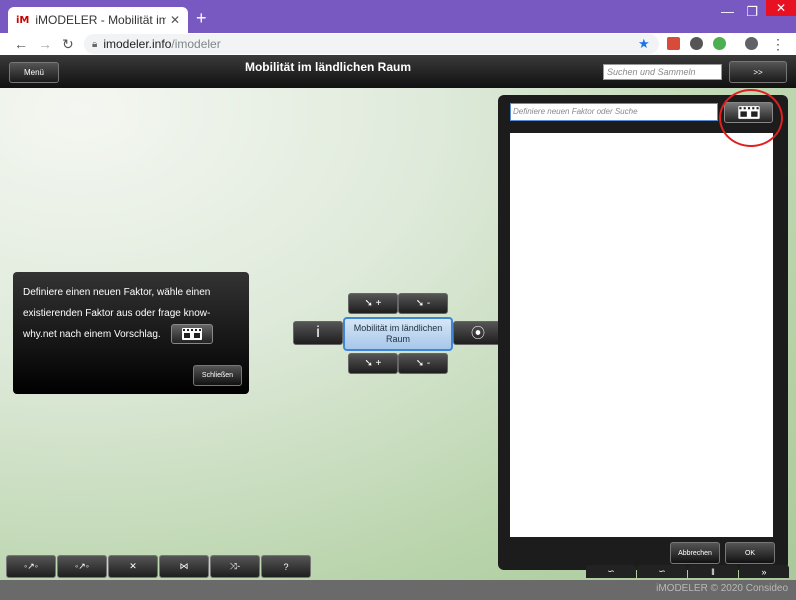 Image resolution: width=796 pixels, height=600 pixels. I want to click on address-bar: 🔒︎ imodeler.info/imodeler, so click(371, 44).